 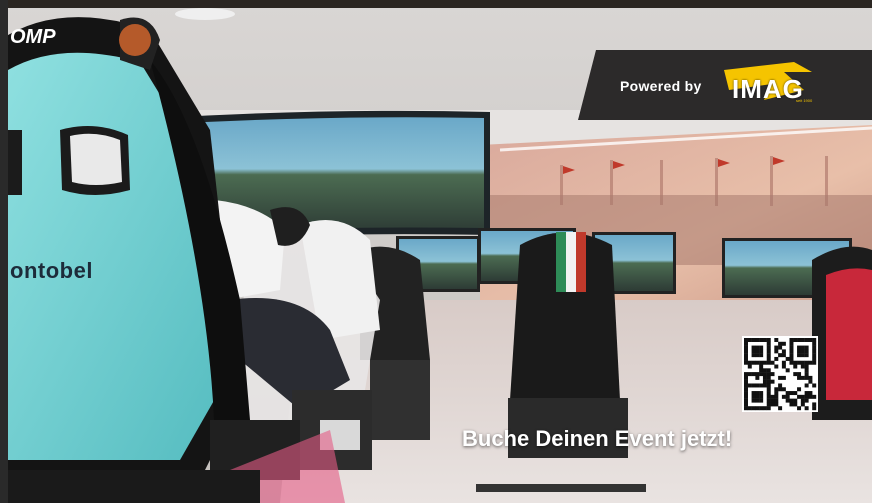 What do you see at coordinates (780, 374) in the screenshot?
I see `qr-code-icon` at bounding box center [780, 374].